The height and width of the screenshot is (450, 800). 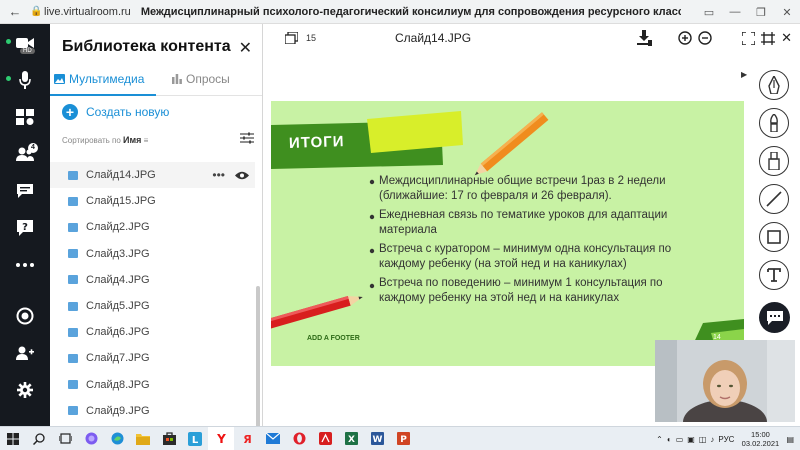 What do you see at coordinates (201, 82) in the screenshot?
I see `tab-polls: Опросы` at bounding box center [201, 82].